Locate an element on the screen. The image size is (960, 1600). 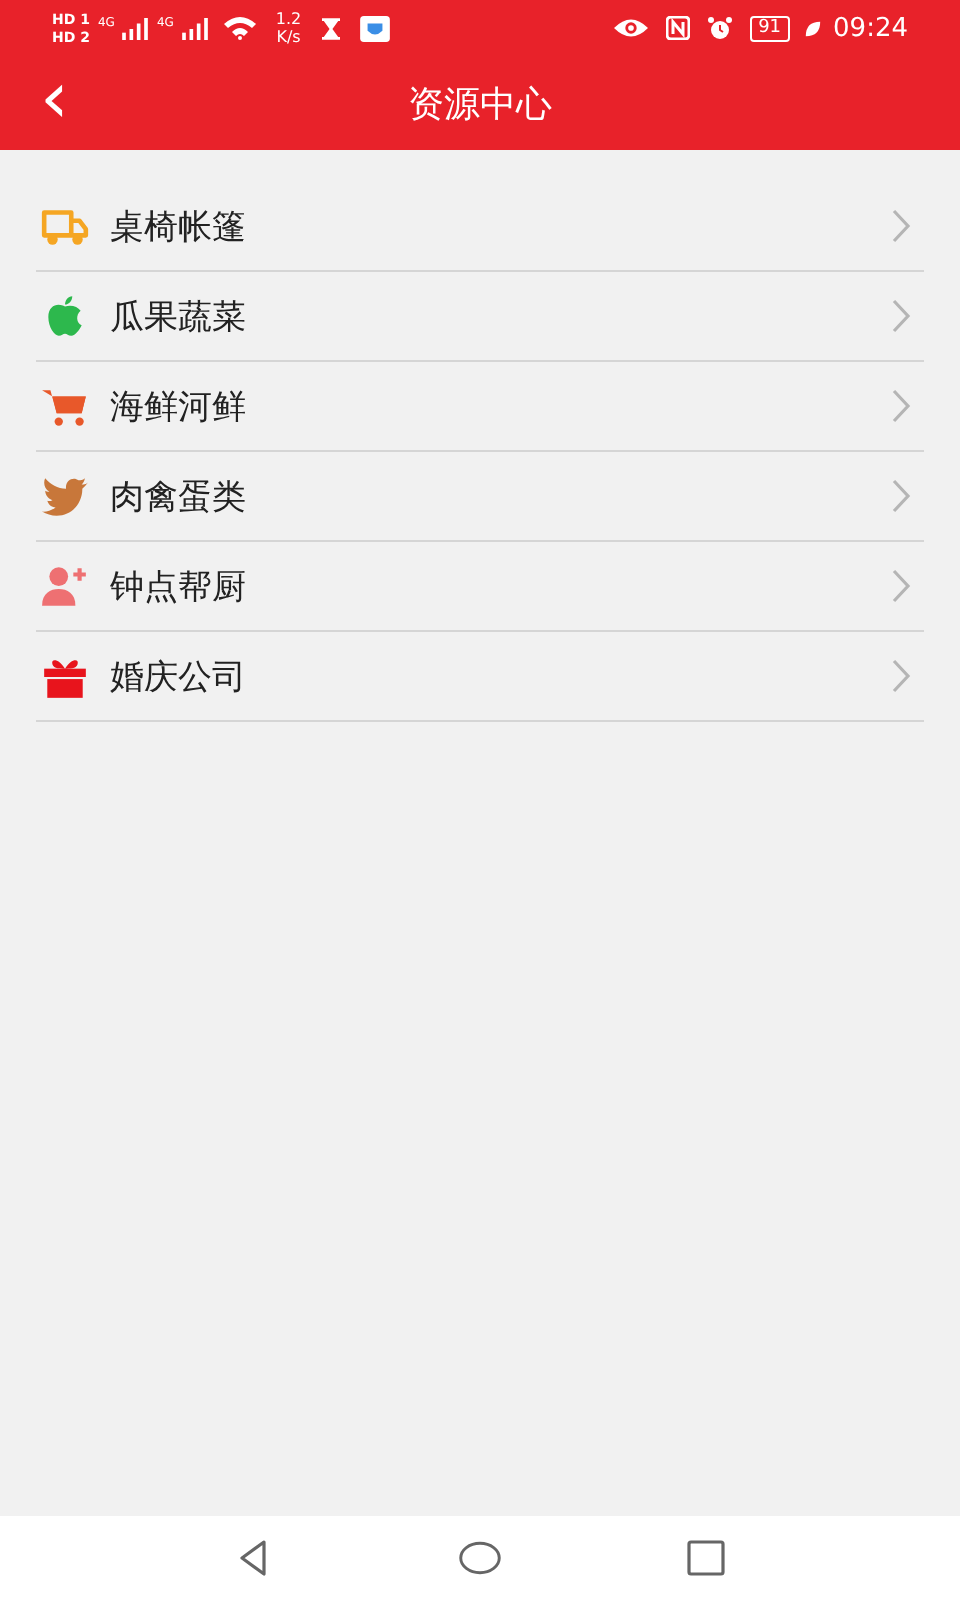
category-label: 桌椅帐篷 is located at coordinates (179, 227).